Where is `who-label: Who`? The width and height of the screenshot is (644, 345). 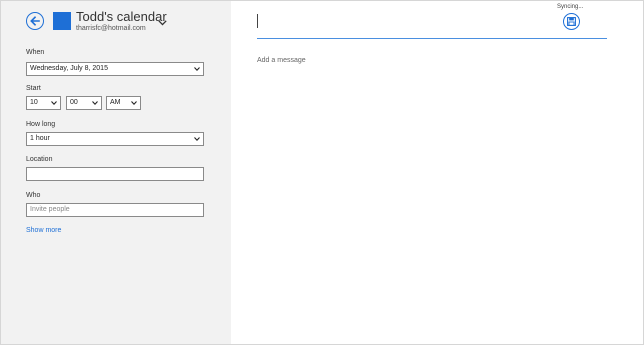 who-label: Who is located at coordinates (33, 195).